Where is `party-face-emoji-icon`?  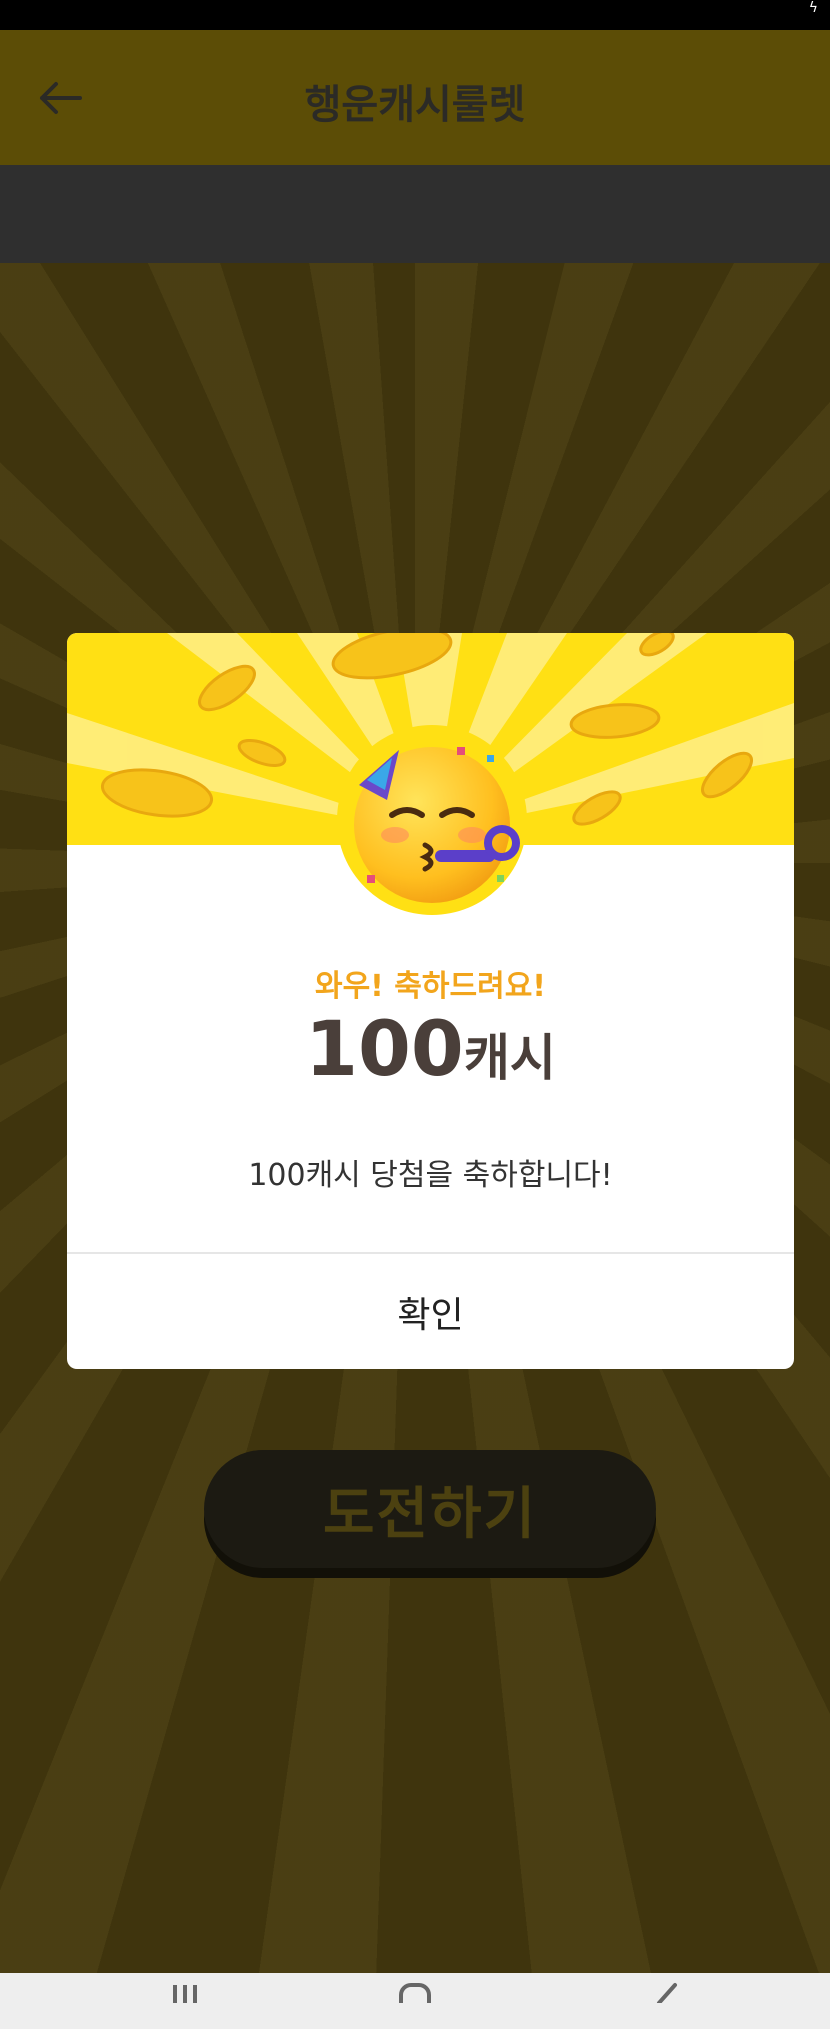
party-face-emoji-icon is located at coordinates (437, 825).